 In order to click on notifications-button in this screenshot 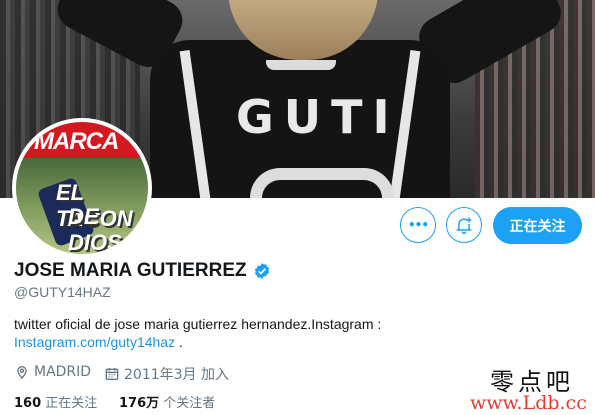, I will do `click(464, 225)`.